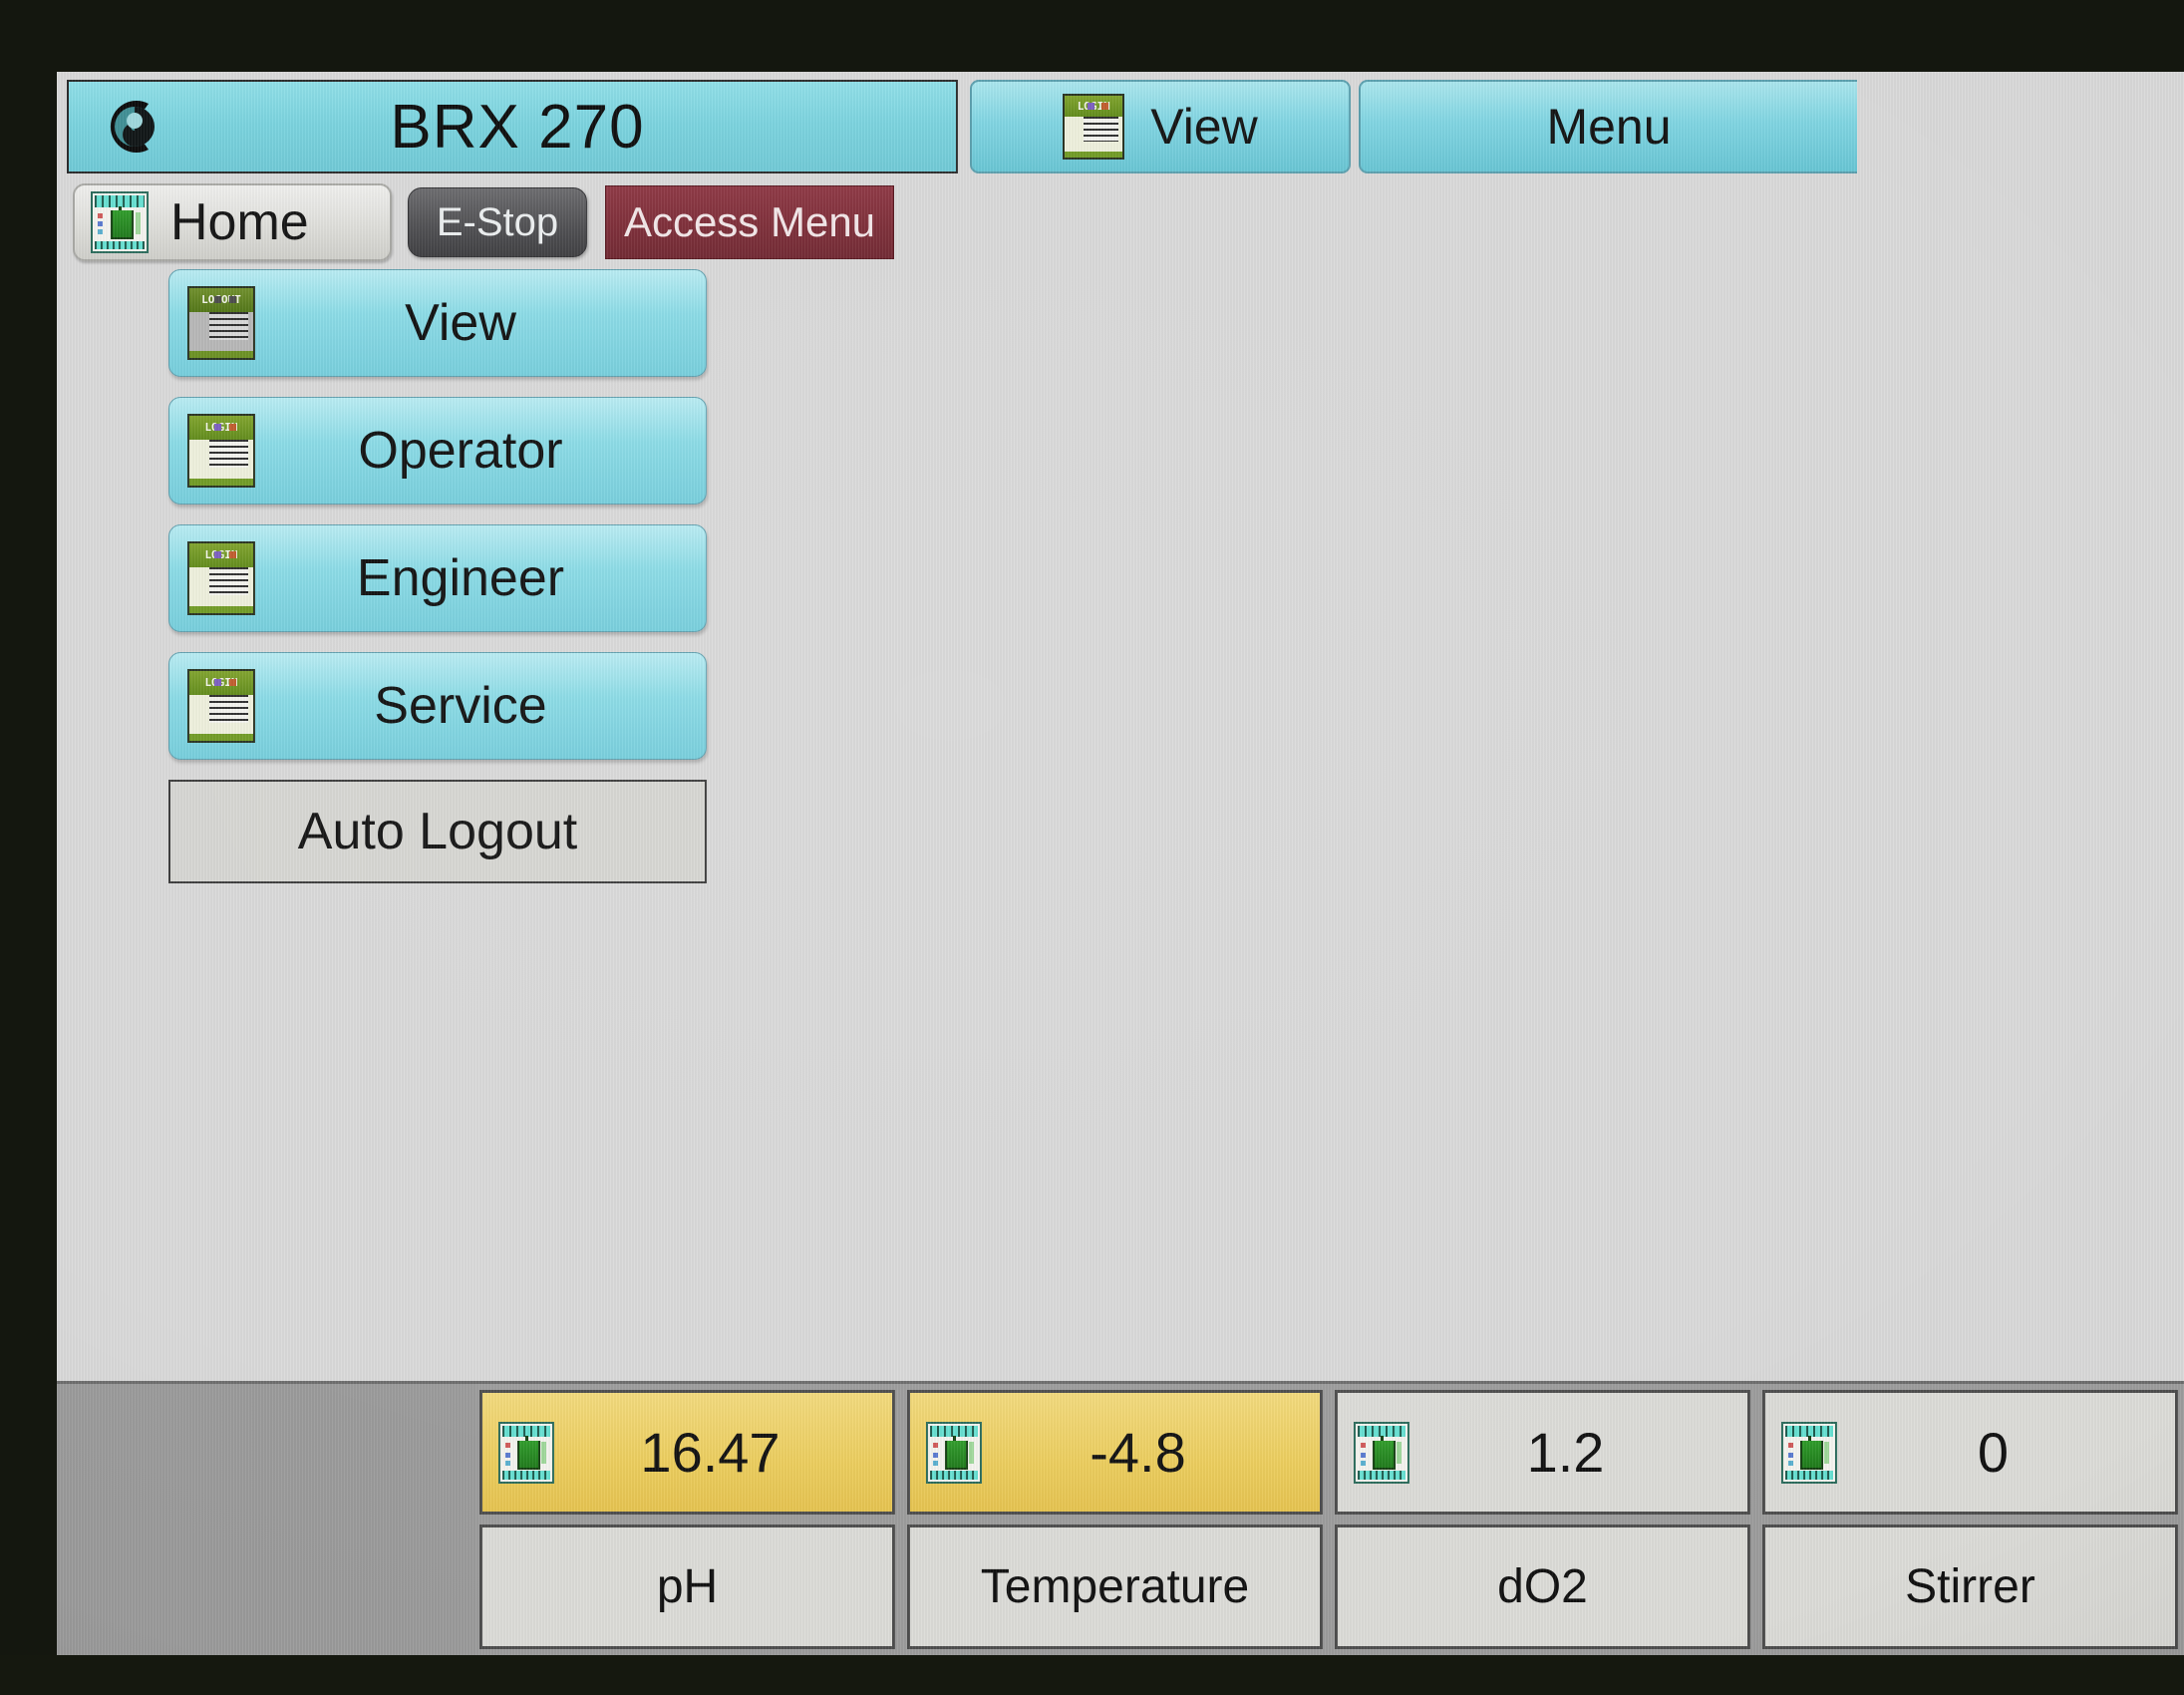 This screenshot has height=1695, width=2184. I want to click on status-channel-do2: 1.2 dO2, so click(1542, 1519).